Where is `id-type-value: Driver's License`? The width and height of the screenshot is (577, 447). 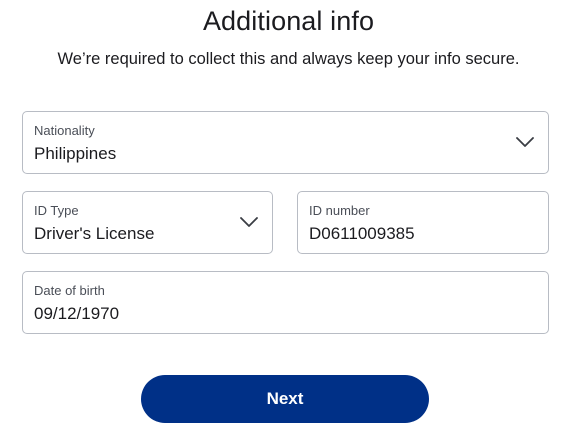
id-type-value: Driver's License is located at coordinates (94, 233).